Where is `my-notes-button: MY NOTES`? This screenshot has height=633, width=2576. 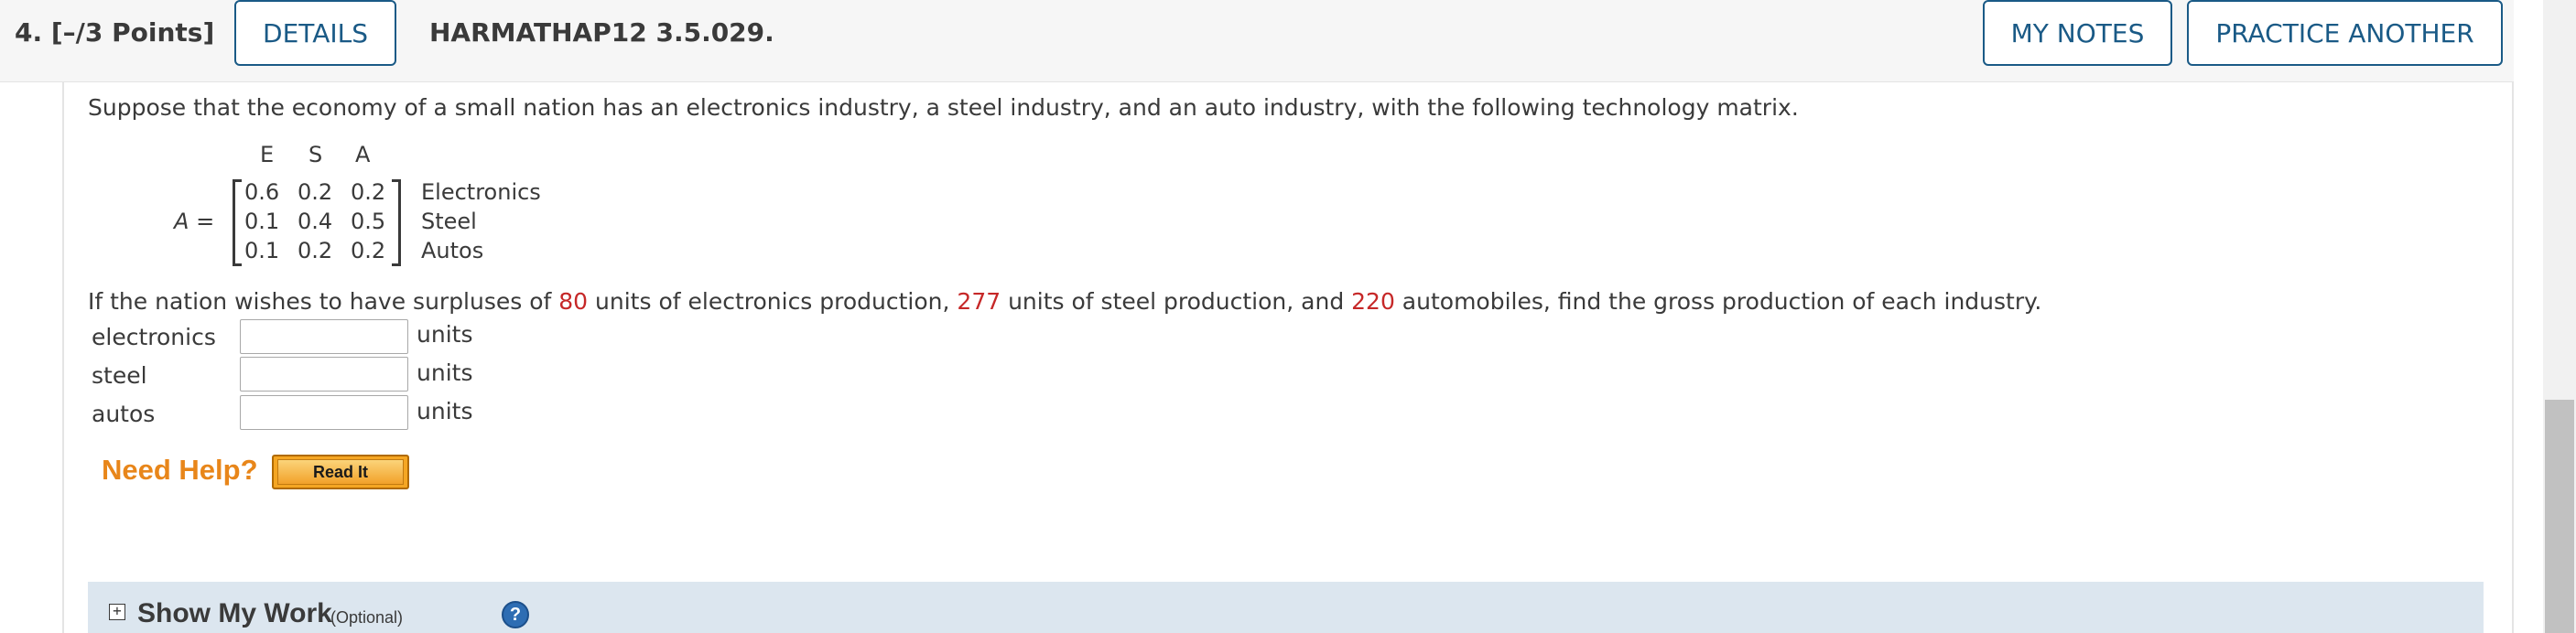 my-notes-button: MY NOTES is located at coordinates (2078, 33).